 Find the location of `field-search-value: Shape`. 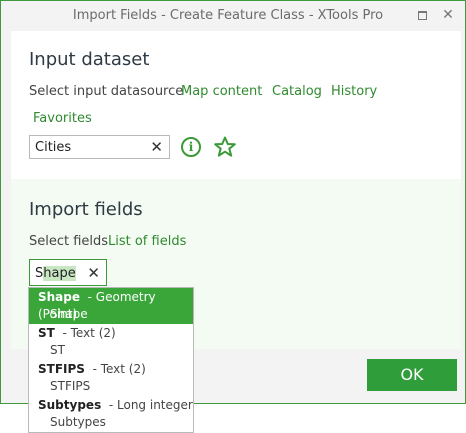

field-search-value: Shape is located at coordinates (55, 273).